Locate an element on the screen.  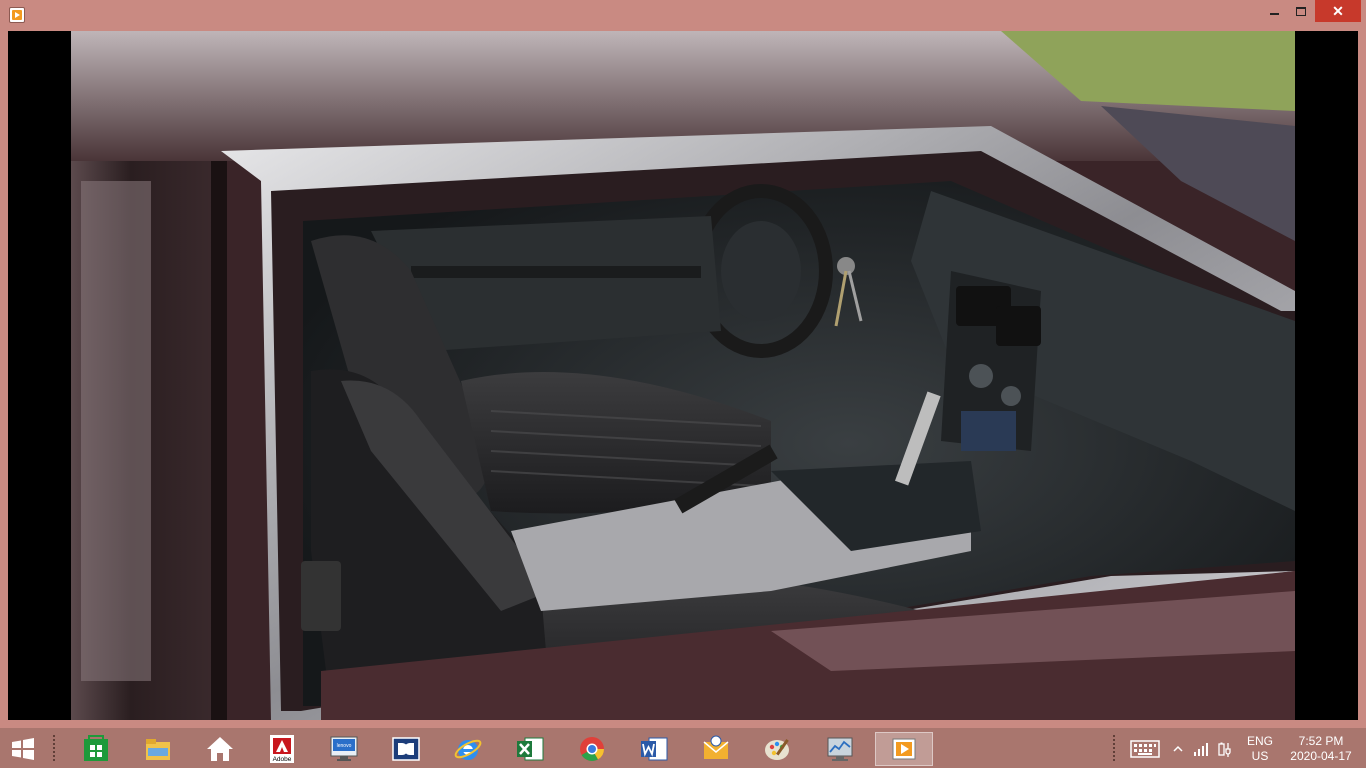
close-button: ✕ is located at coordinates (1338, 11).